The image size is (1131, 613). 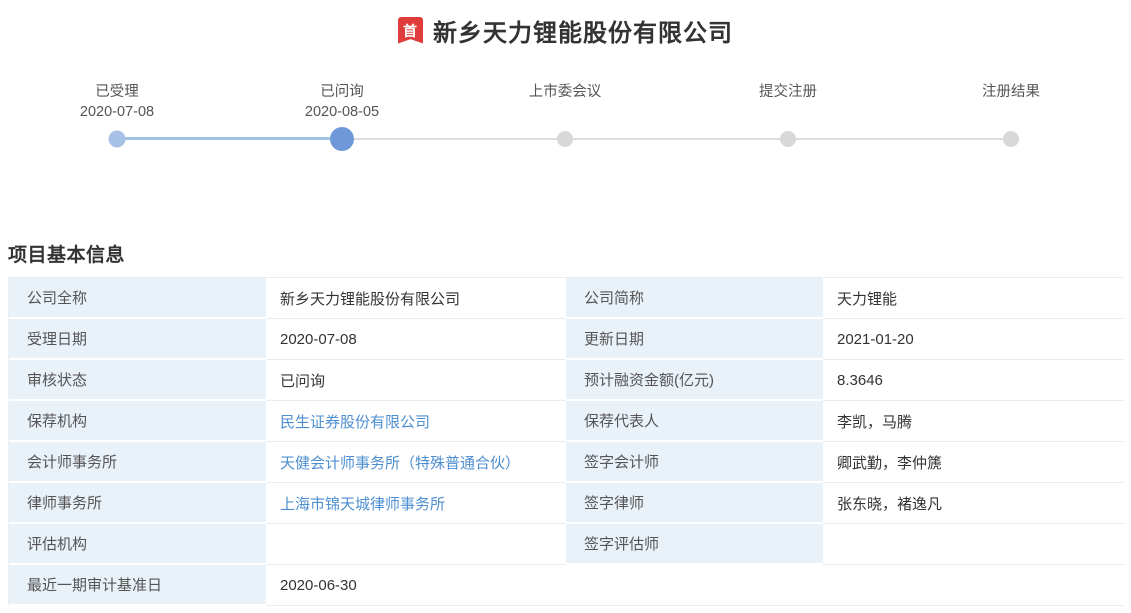 I want to click on field-value-link-cell: 民生证券股份有限公司, so click(x=416, y=421).